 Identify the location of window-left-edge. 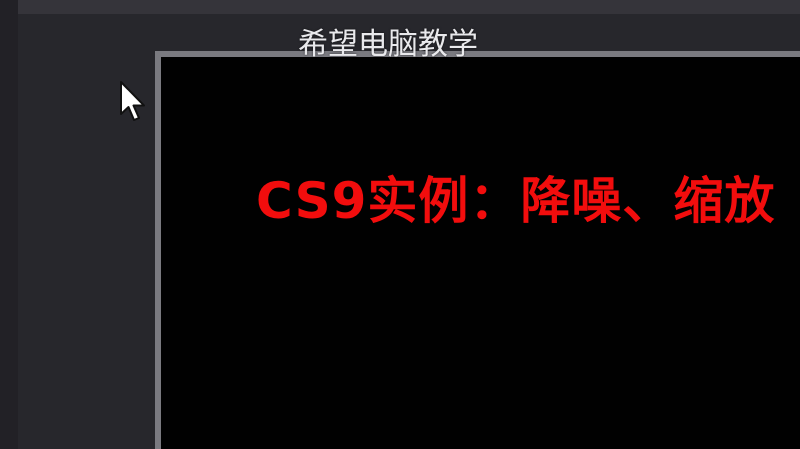
(9, 224).